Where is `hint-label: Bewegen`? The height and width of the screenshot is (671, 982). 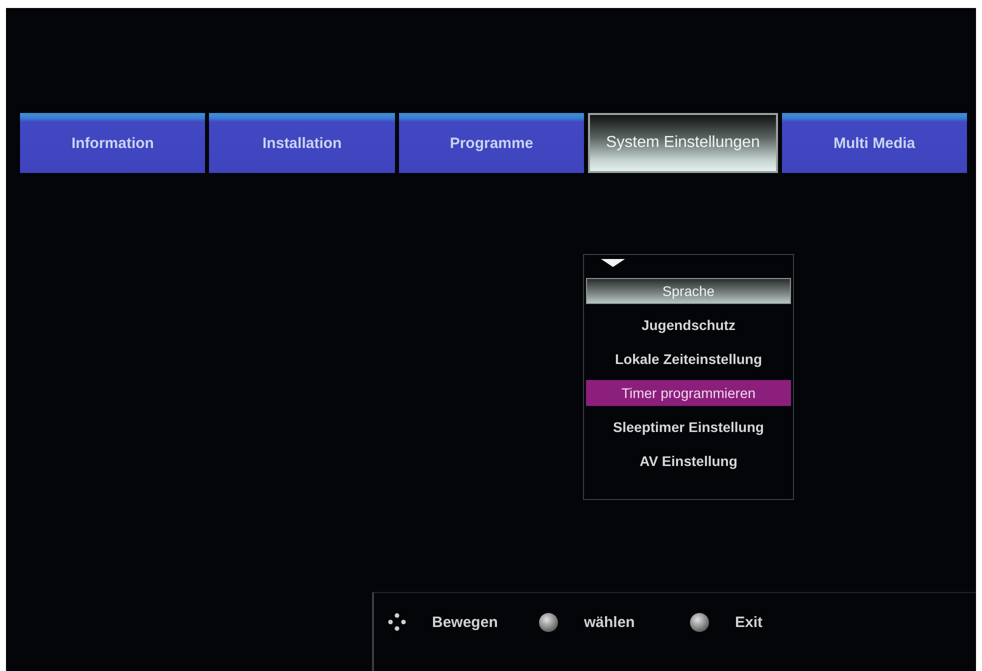
hint-label: Bewegen is located at coordinates (465, 622).